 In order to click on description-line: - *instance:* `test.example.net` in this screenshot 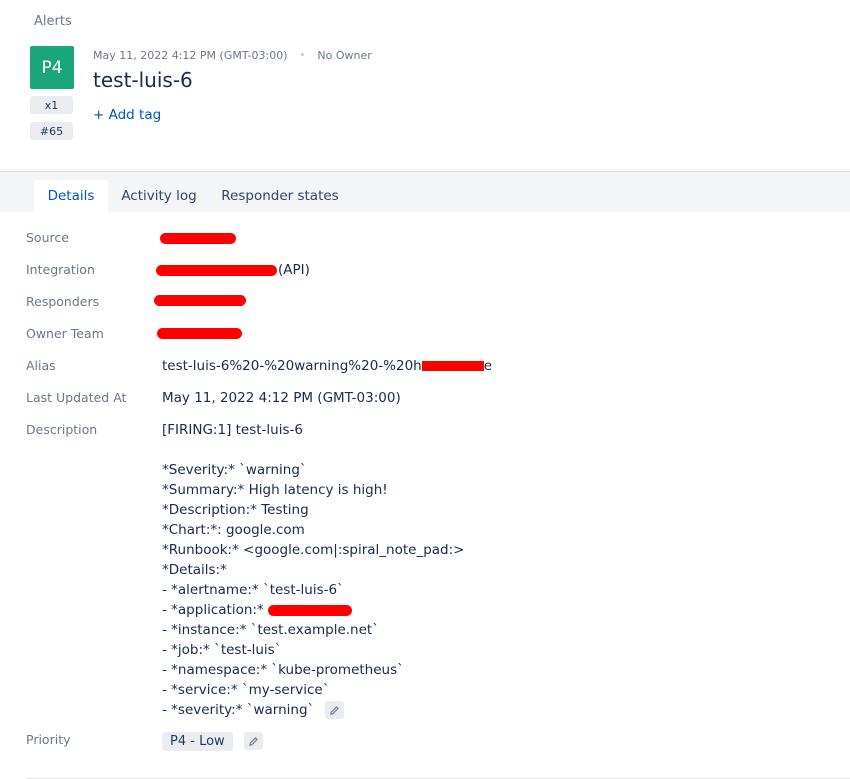, I will do `click(270, 630)`.